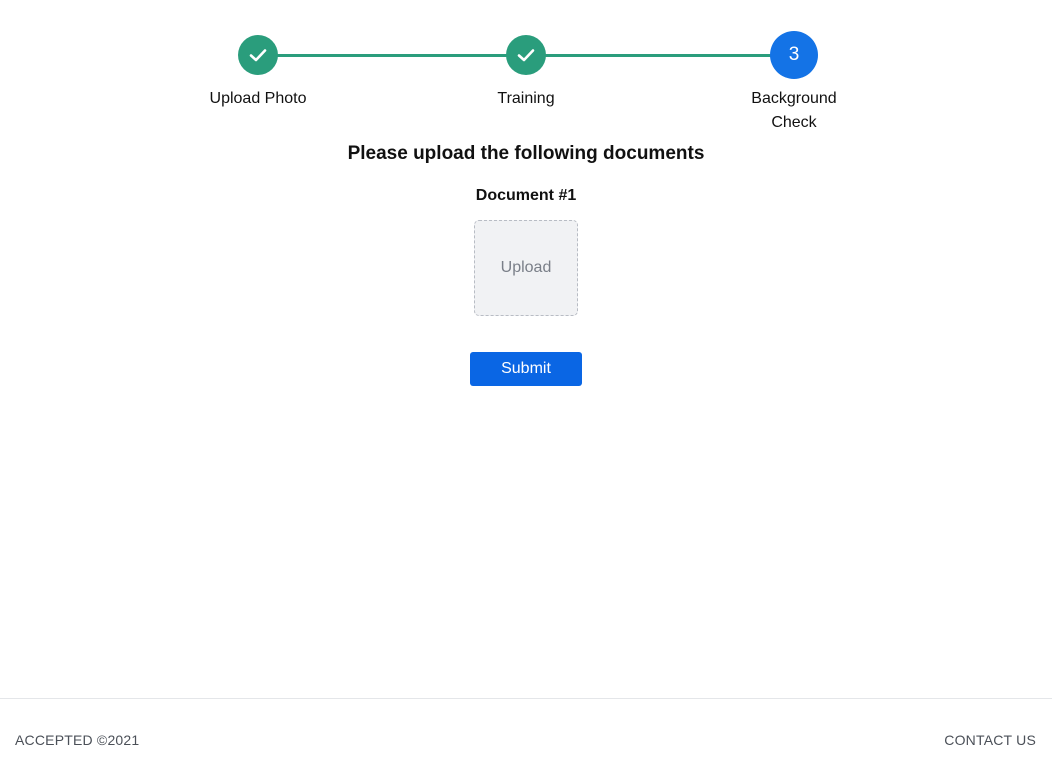 Image resolution: width=1052 pixels, height=769 pixels. Describe the element at coordinates (794, 110) in the screenshot. I see `step-label: Background Check` at that location.